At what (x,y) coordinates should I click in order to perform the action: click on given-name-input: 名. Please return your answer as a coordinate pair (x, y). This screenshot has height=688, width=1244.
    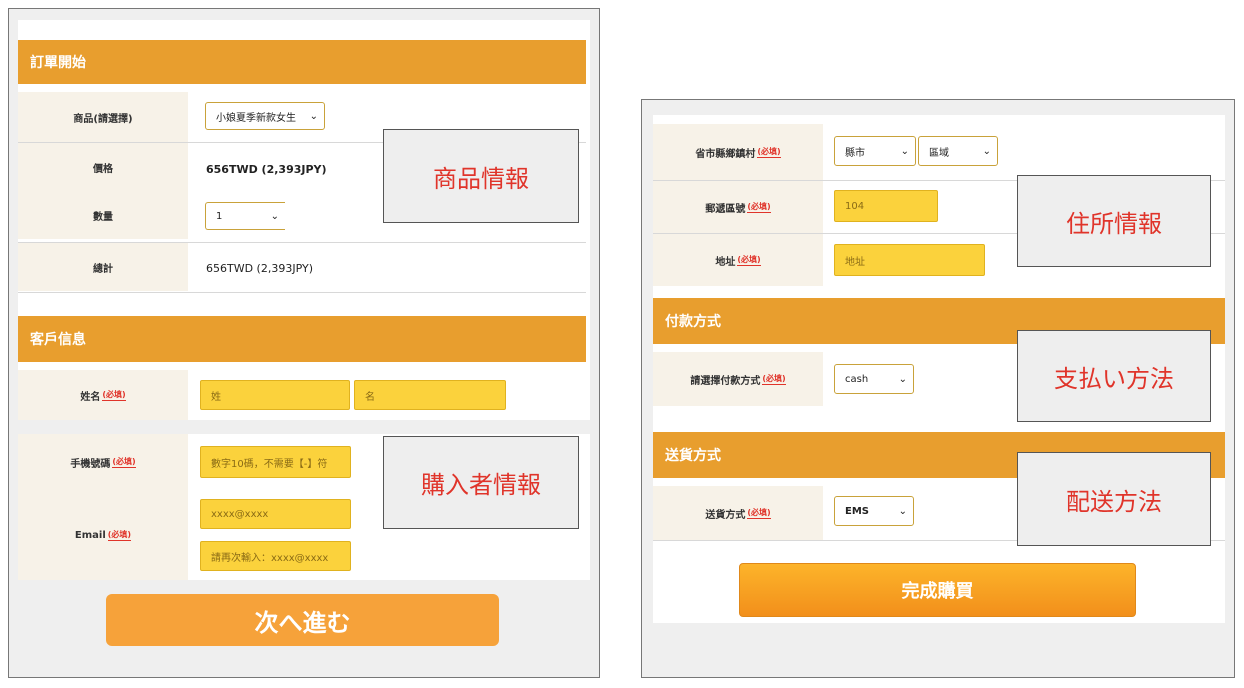
    Looking at the image, I should click on (430, 395).